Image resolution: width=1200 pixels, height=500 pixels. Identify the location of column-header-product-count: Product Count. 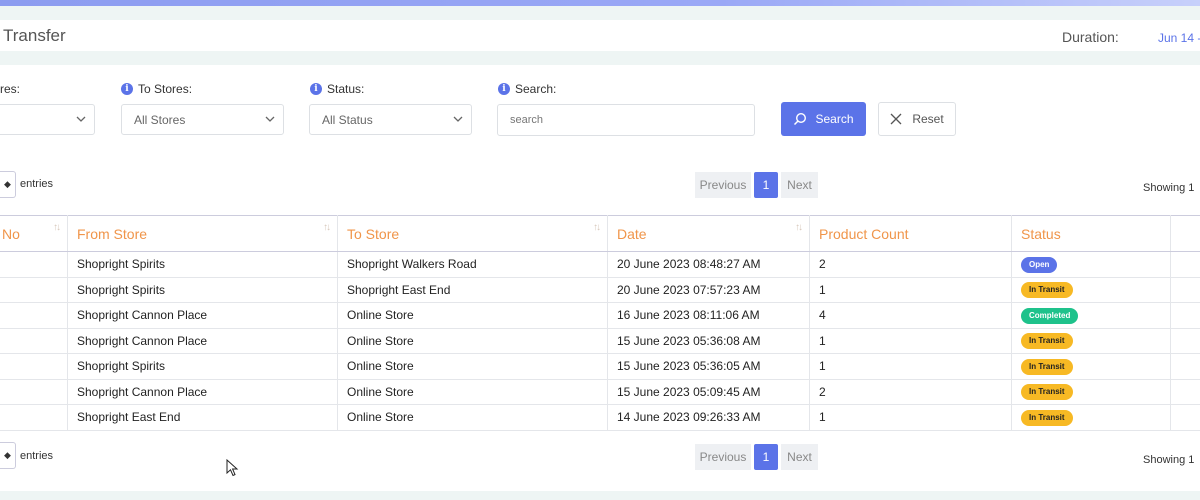
(910, 233).